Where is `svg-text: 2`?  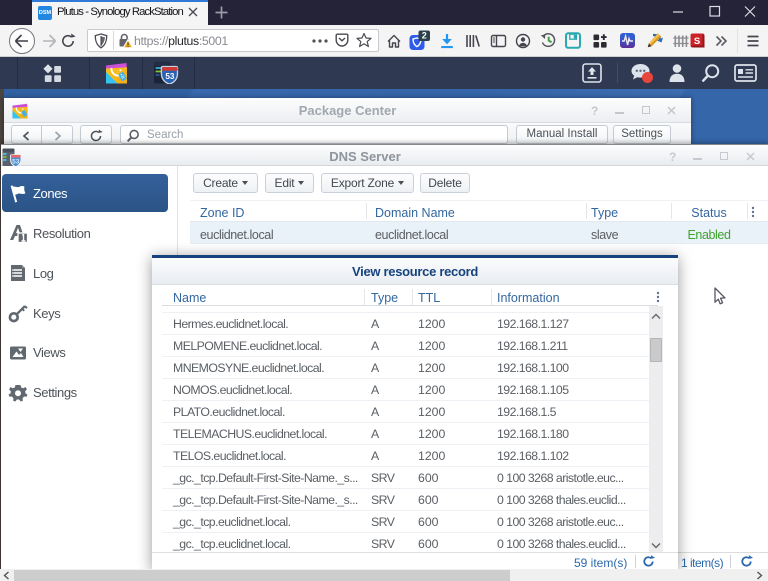 svg-text: 2 is located at coordinates (424, 36).